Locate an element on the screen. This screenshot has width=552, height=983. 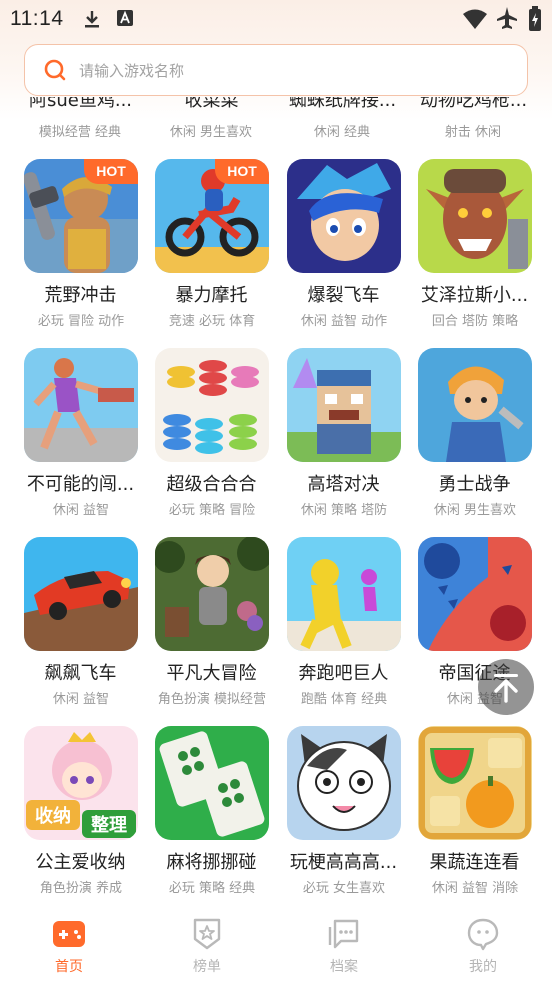
game-title: 勇士战争 is located at coordinates (474, 484).